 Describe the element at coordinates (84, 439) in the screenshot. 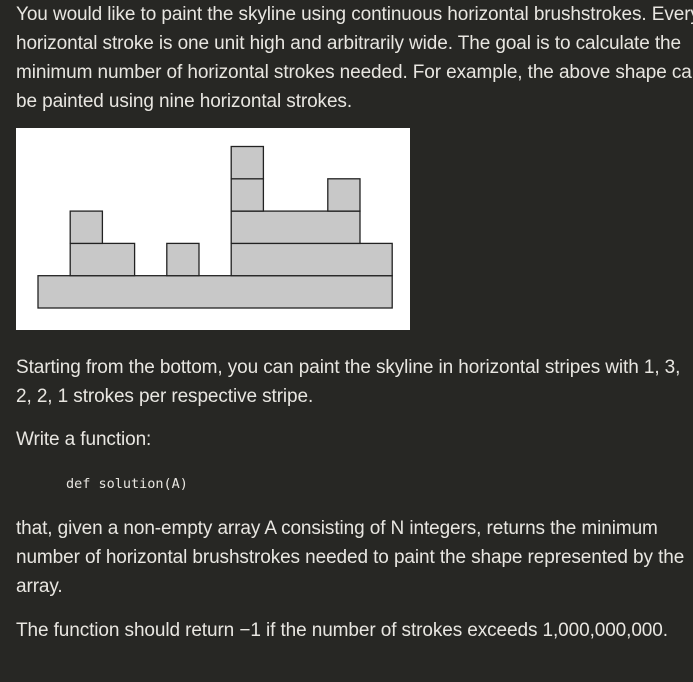

I see `write-function-paragraph: Write a function:` at that location.